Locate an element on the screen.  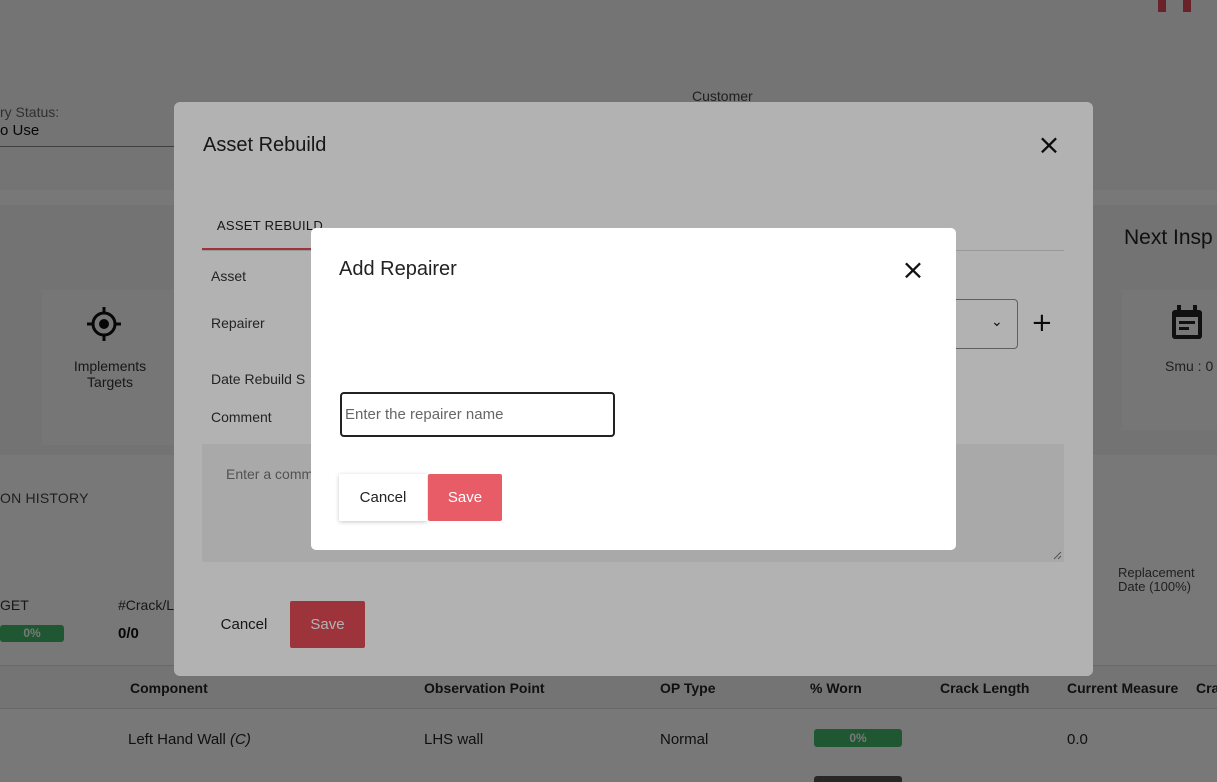
cancel-button: Cancel is located at coordinates (383, 497).